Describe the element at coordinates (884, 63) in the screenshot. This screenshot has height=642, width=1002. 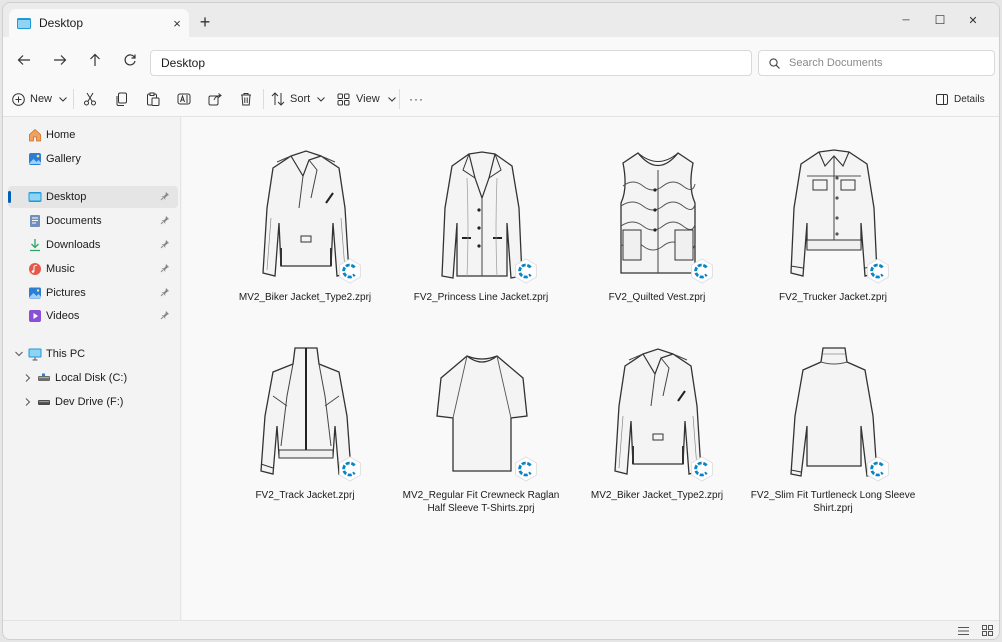
I see `search-input` at that location.